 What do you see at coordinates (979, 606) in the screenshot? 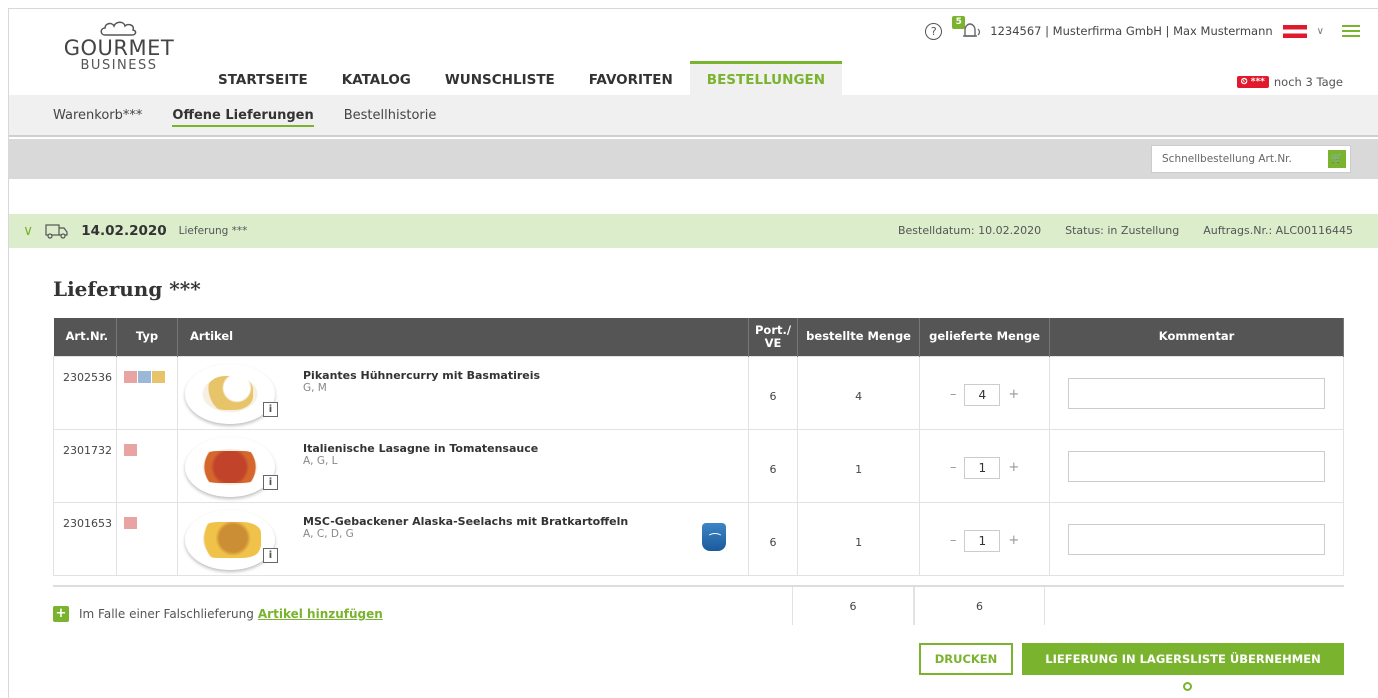
I see `total-delivered: 6` at bounding box center [979, 606].